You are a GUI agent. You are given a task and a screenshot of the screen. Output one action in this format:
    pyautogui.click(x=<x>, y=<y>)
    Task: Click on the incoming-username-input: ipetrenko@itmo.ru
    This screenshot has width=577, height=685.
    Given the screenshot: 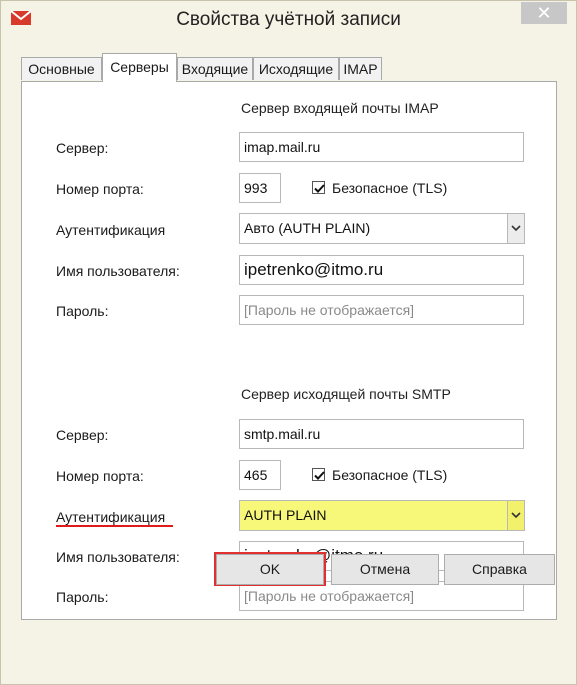 What is the action you would take?
    pyautogui.click(x=381, y=270)
    